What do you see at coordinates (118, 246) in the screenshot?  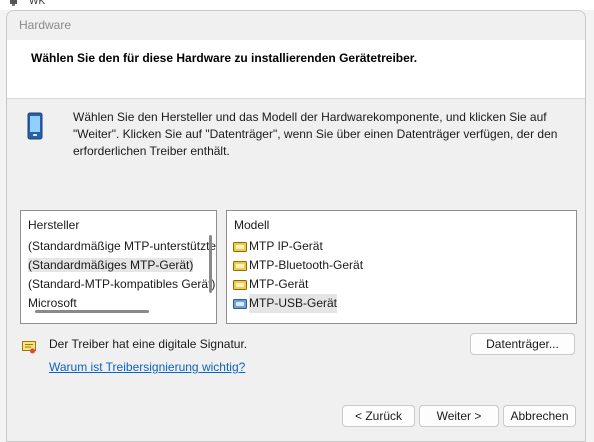 I see `list-item: (Standardmäßige MTP-unterstützte Geräte)` at bounding box center [118, 246].